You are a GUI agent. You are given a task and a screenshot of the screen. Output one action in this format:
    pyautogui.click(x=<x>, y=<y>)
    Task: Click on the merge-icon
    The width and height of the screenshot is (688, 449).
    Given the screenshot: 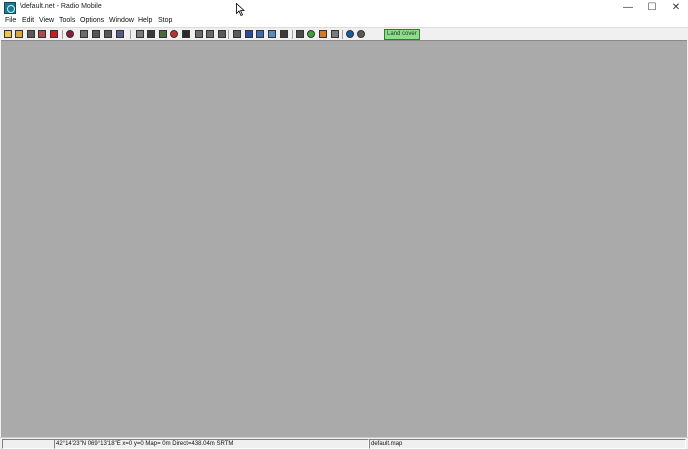 What is the action you would take?
    pyautogui.click(x=120, y=34)
    